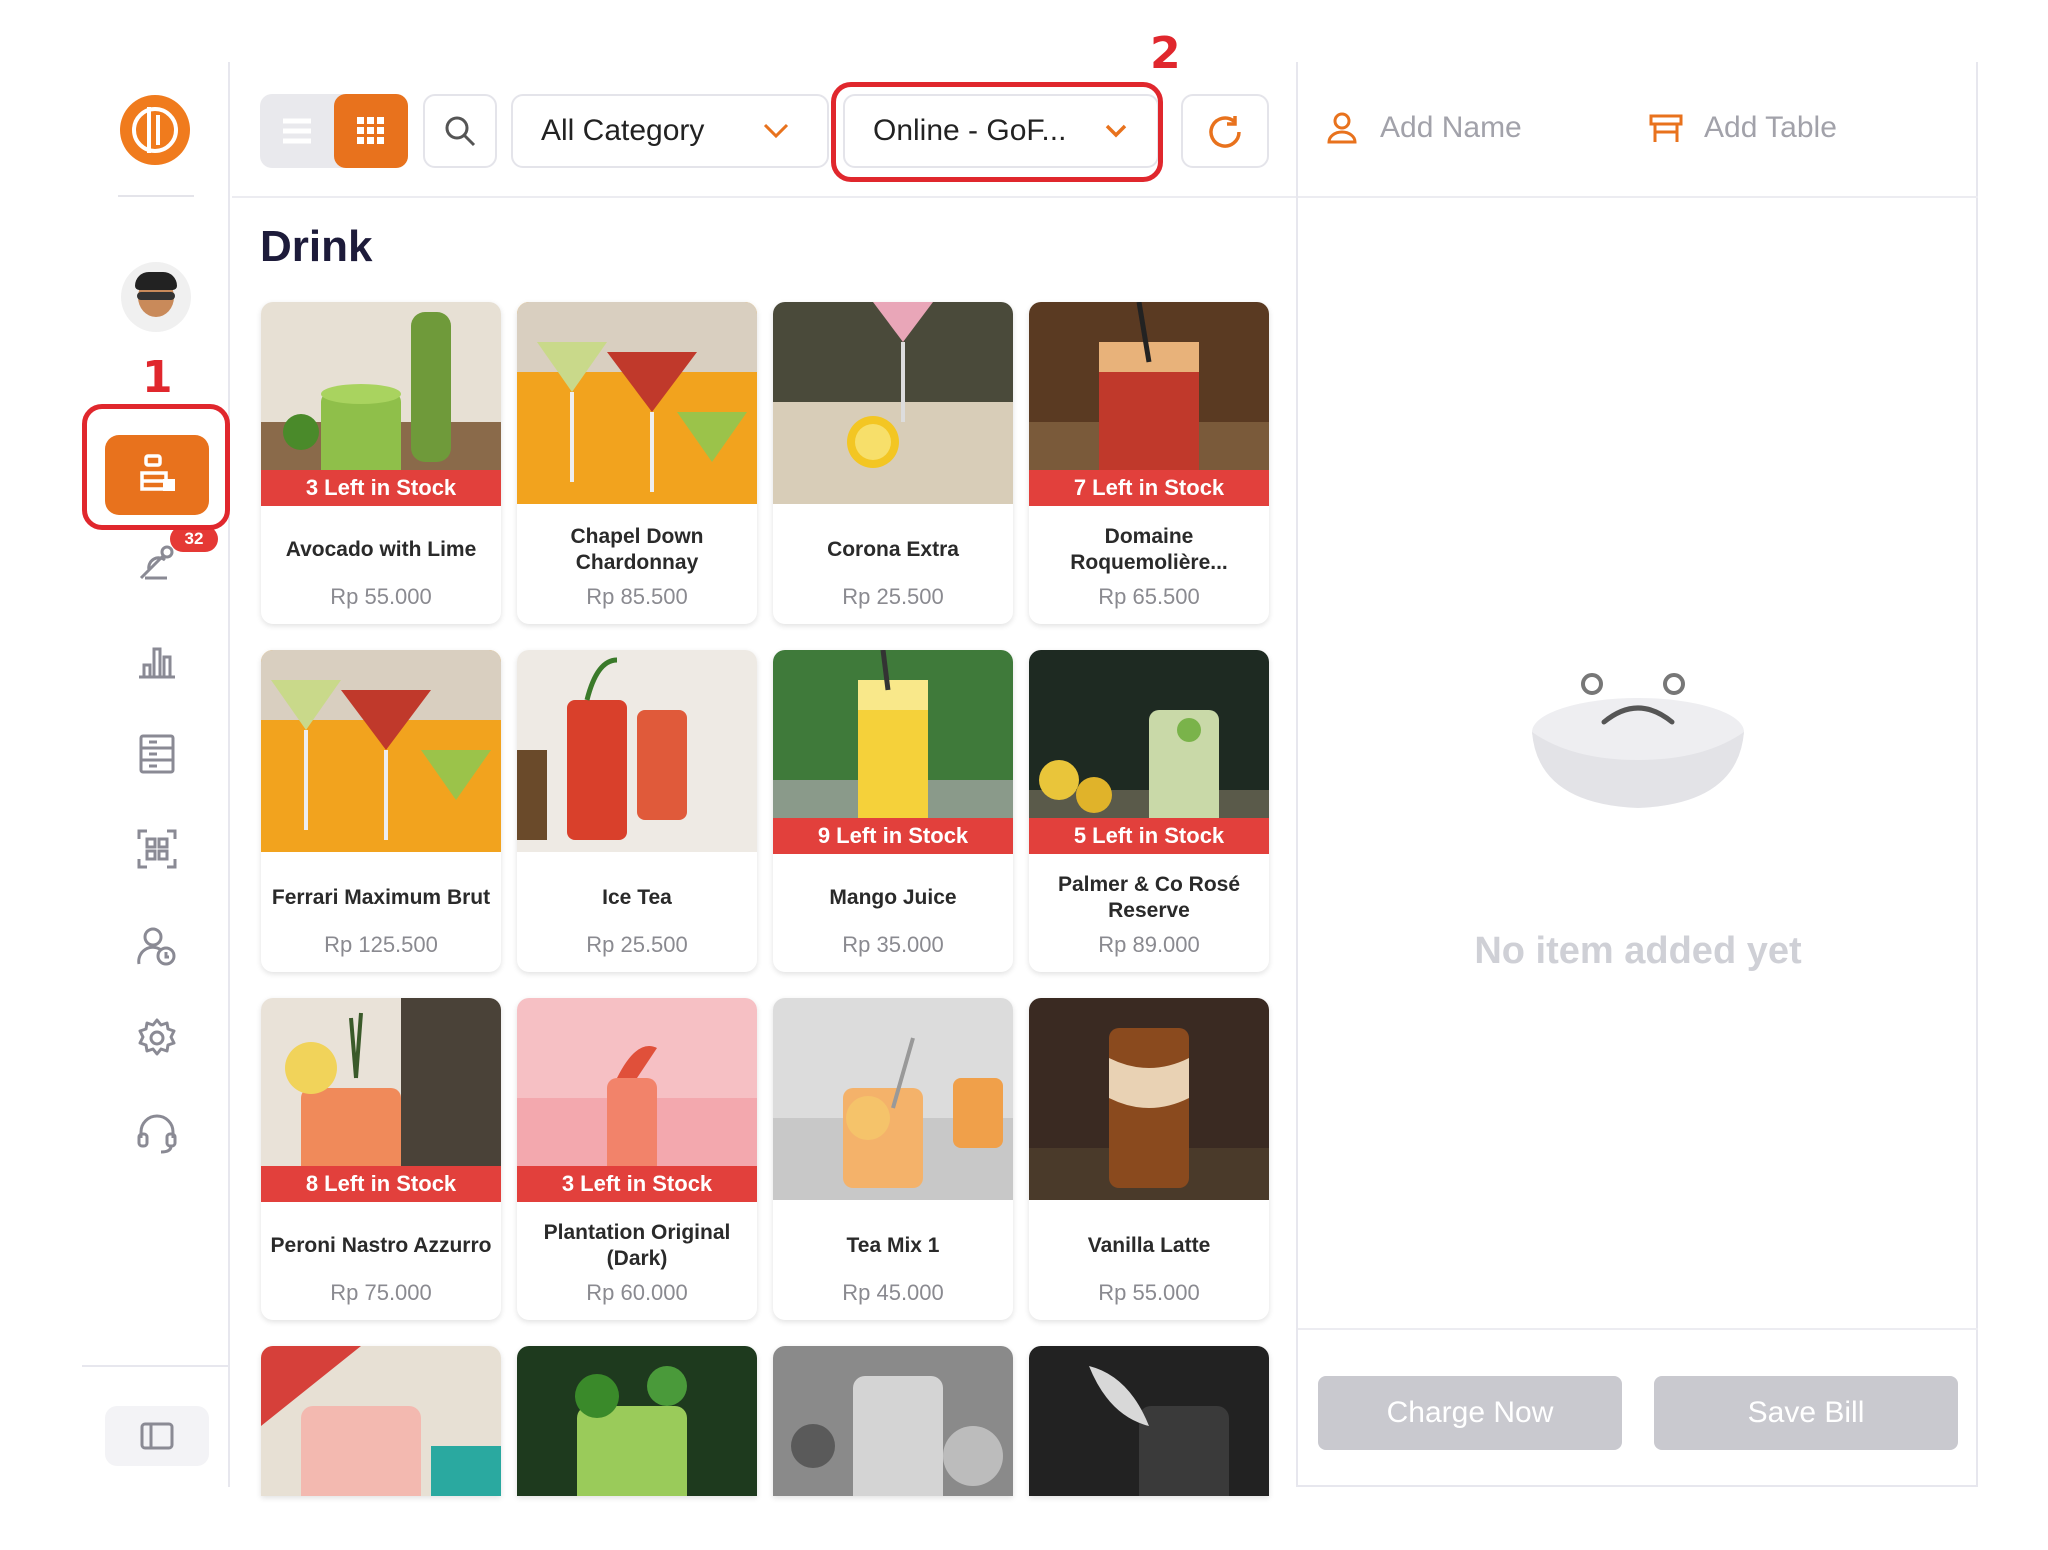 The width and height of the screenshot is (2048, 1550). I want to click on add-table-label: Add Table, so click(1770, 127).